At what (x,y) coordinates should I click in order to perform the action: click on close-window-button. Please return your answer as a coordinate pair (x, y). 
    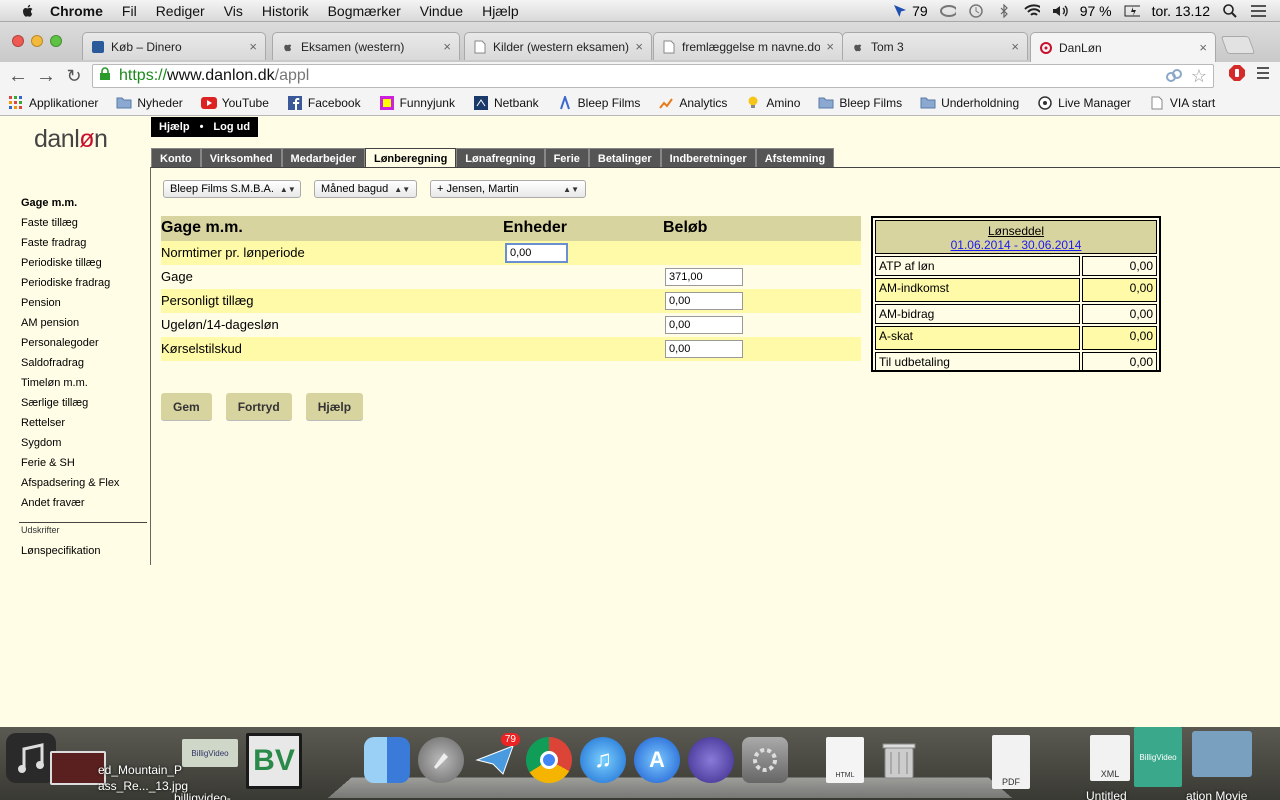
    Looking at the image, I should click on (18, 41).